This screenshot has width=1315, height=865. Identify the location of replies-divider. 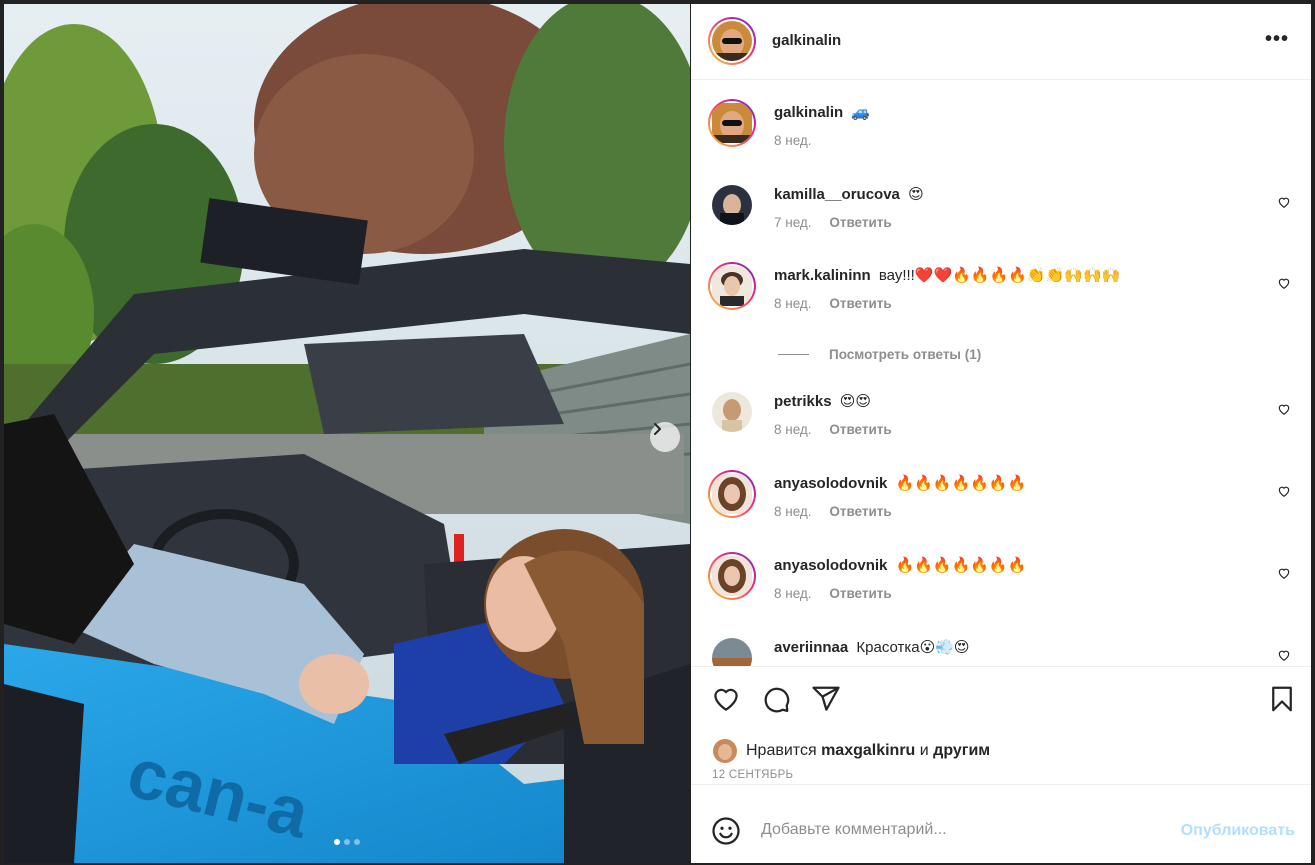
(793, 354).